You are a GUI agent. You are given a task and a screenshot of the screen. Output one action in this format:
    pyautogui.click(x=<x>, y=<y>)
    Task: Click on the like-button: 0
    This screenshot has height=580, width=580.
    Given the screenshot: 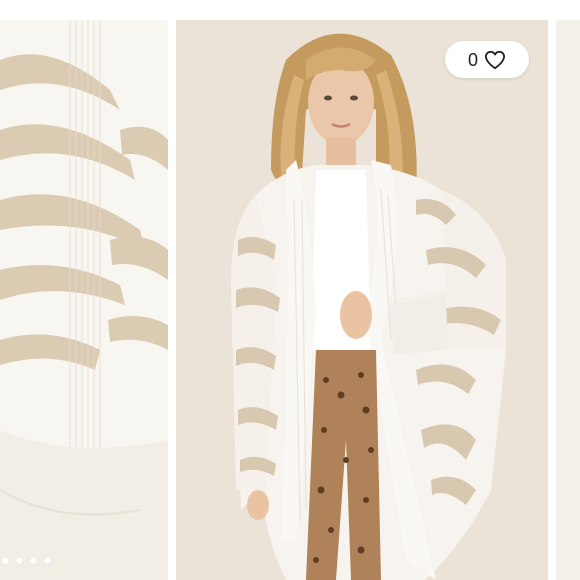 What is the action you would take?
    pyautogui.click(x=487, y=59)
    